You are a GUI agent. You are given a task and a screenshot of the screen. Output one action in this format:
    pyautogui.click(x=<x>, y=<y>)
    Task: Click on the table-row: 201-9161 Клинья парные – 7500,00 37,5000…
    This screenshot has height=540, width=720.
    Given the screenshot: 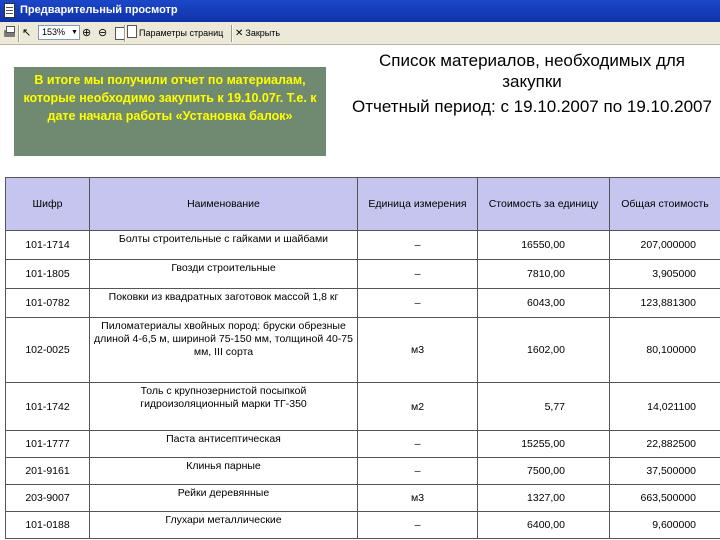 What is the action you would take?
    pyautogui.click(x=362, y=471)
    